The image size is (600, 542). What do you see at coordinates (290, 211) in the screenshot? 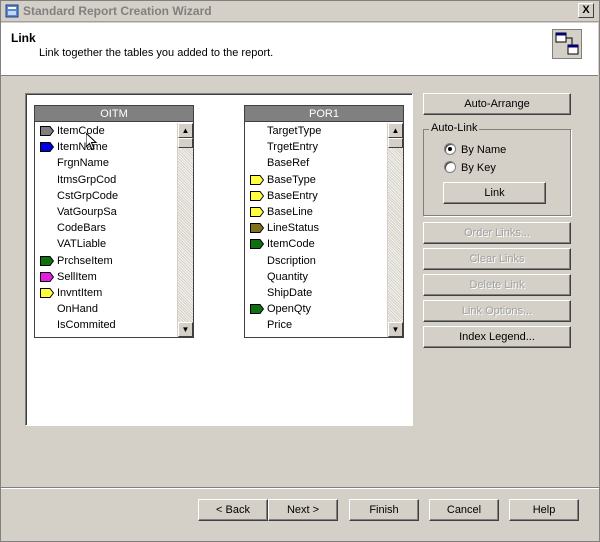
I see `field-label: BaseLine` at bounding box center [290, 211].